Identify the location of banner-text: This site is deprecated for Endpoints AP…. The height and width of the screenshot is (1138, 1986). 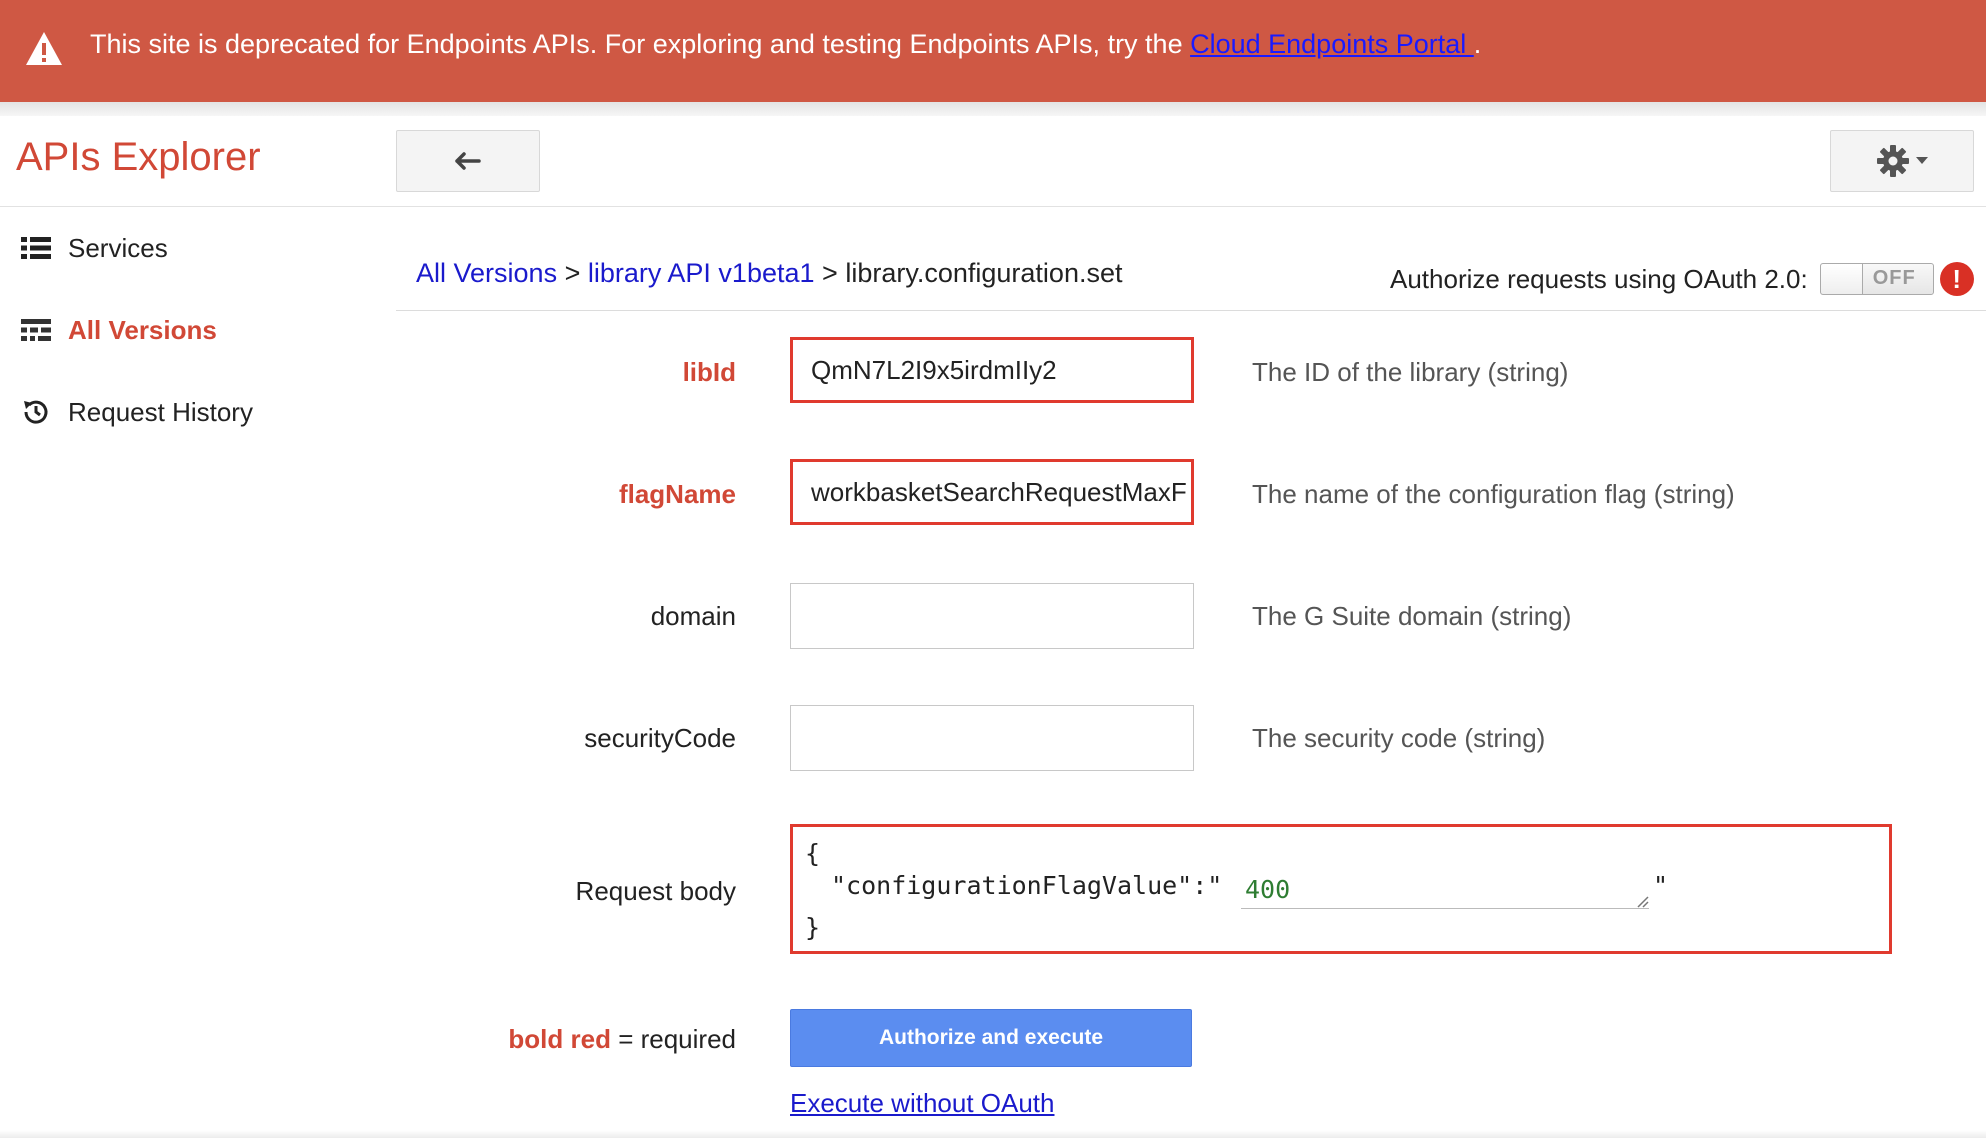
(640, 44).